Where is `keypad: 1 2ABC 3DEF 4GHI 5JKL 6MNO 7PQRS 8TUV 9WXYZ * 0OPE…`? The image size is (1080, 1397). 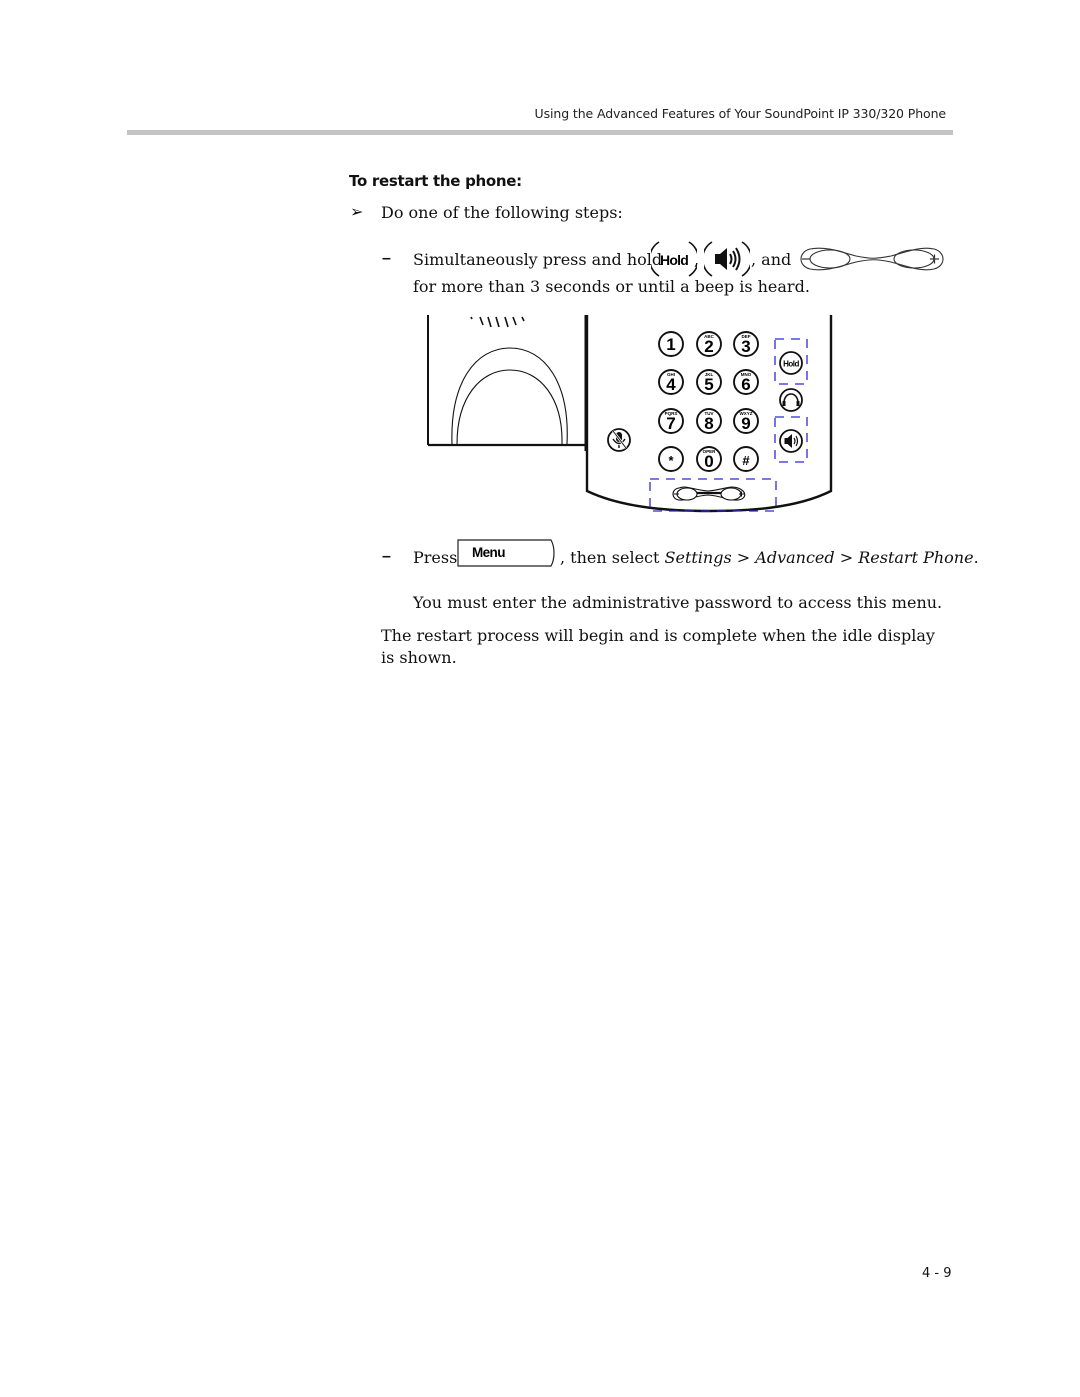
keypad: 1 2ABC 3DEF 4GHI 5JKL 6MNO 7PQRS 8TUV 9WXYZ * 0OPE… is located at coordinates (708, 401).